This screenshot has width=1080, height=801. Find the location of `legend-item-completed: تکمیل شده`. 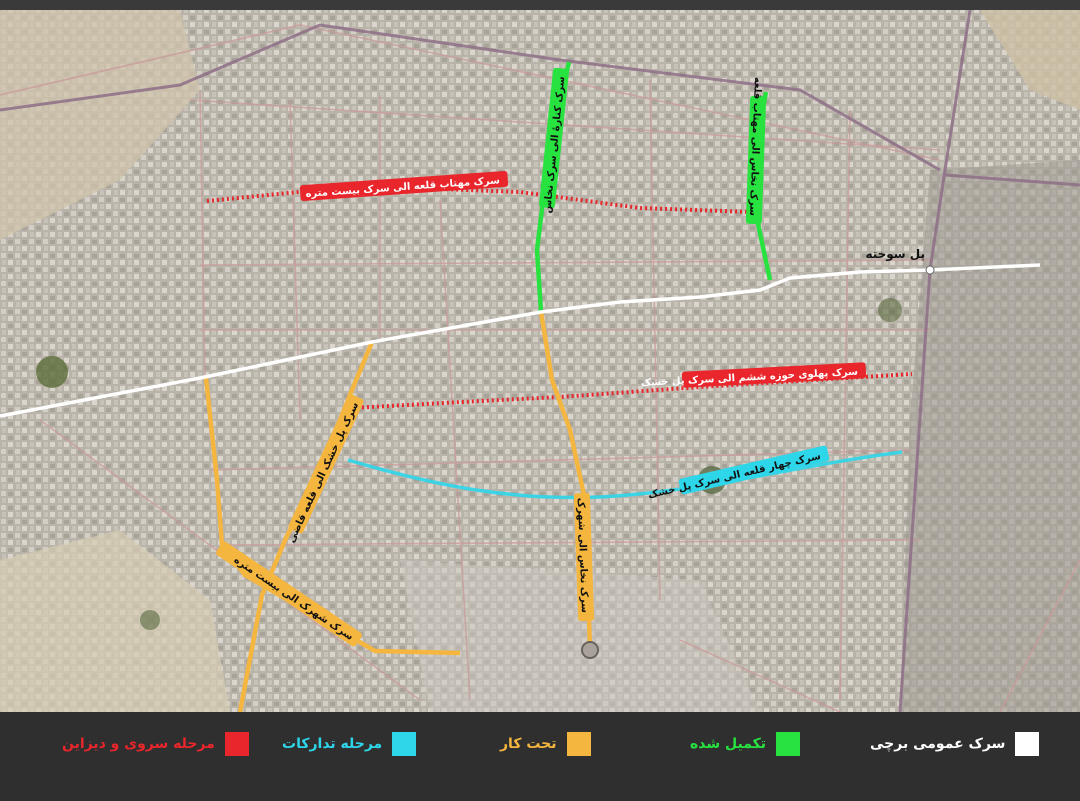

legend-item-completed: تکمیل شده is located at coordinates (745, 744).